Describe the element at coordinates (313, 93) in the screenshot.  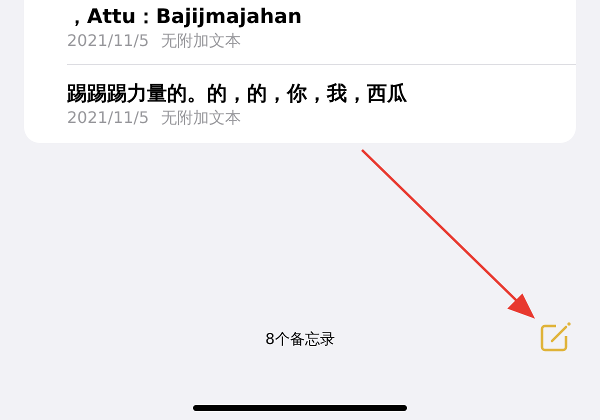
I see `note-title: 踢踢踢力量的。的，的，你，我，西瓜` at that location.